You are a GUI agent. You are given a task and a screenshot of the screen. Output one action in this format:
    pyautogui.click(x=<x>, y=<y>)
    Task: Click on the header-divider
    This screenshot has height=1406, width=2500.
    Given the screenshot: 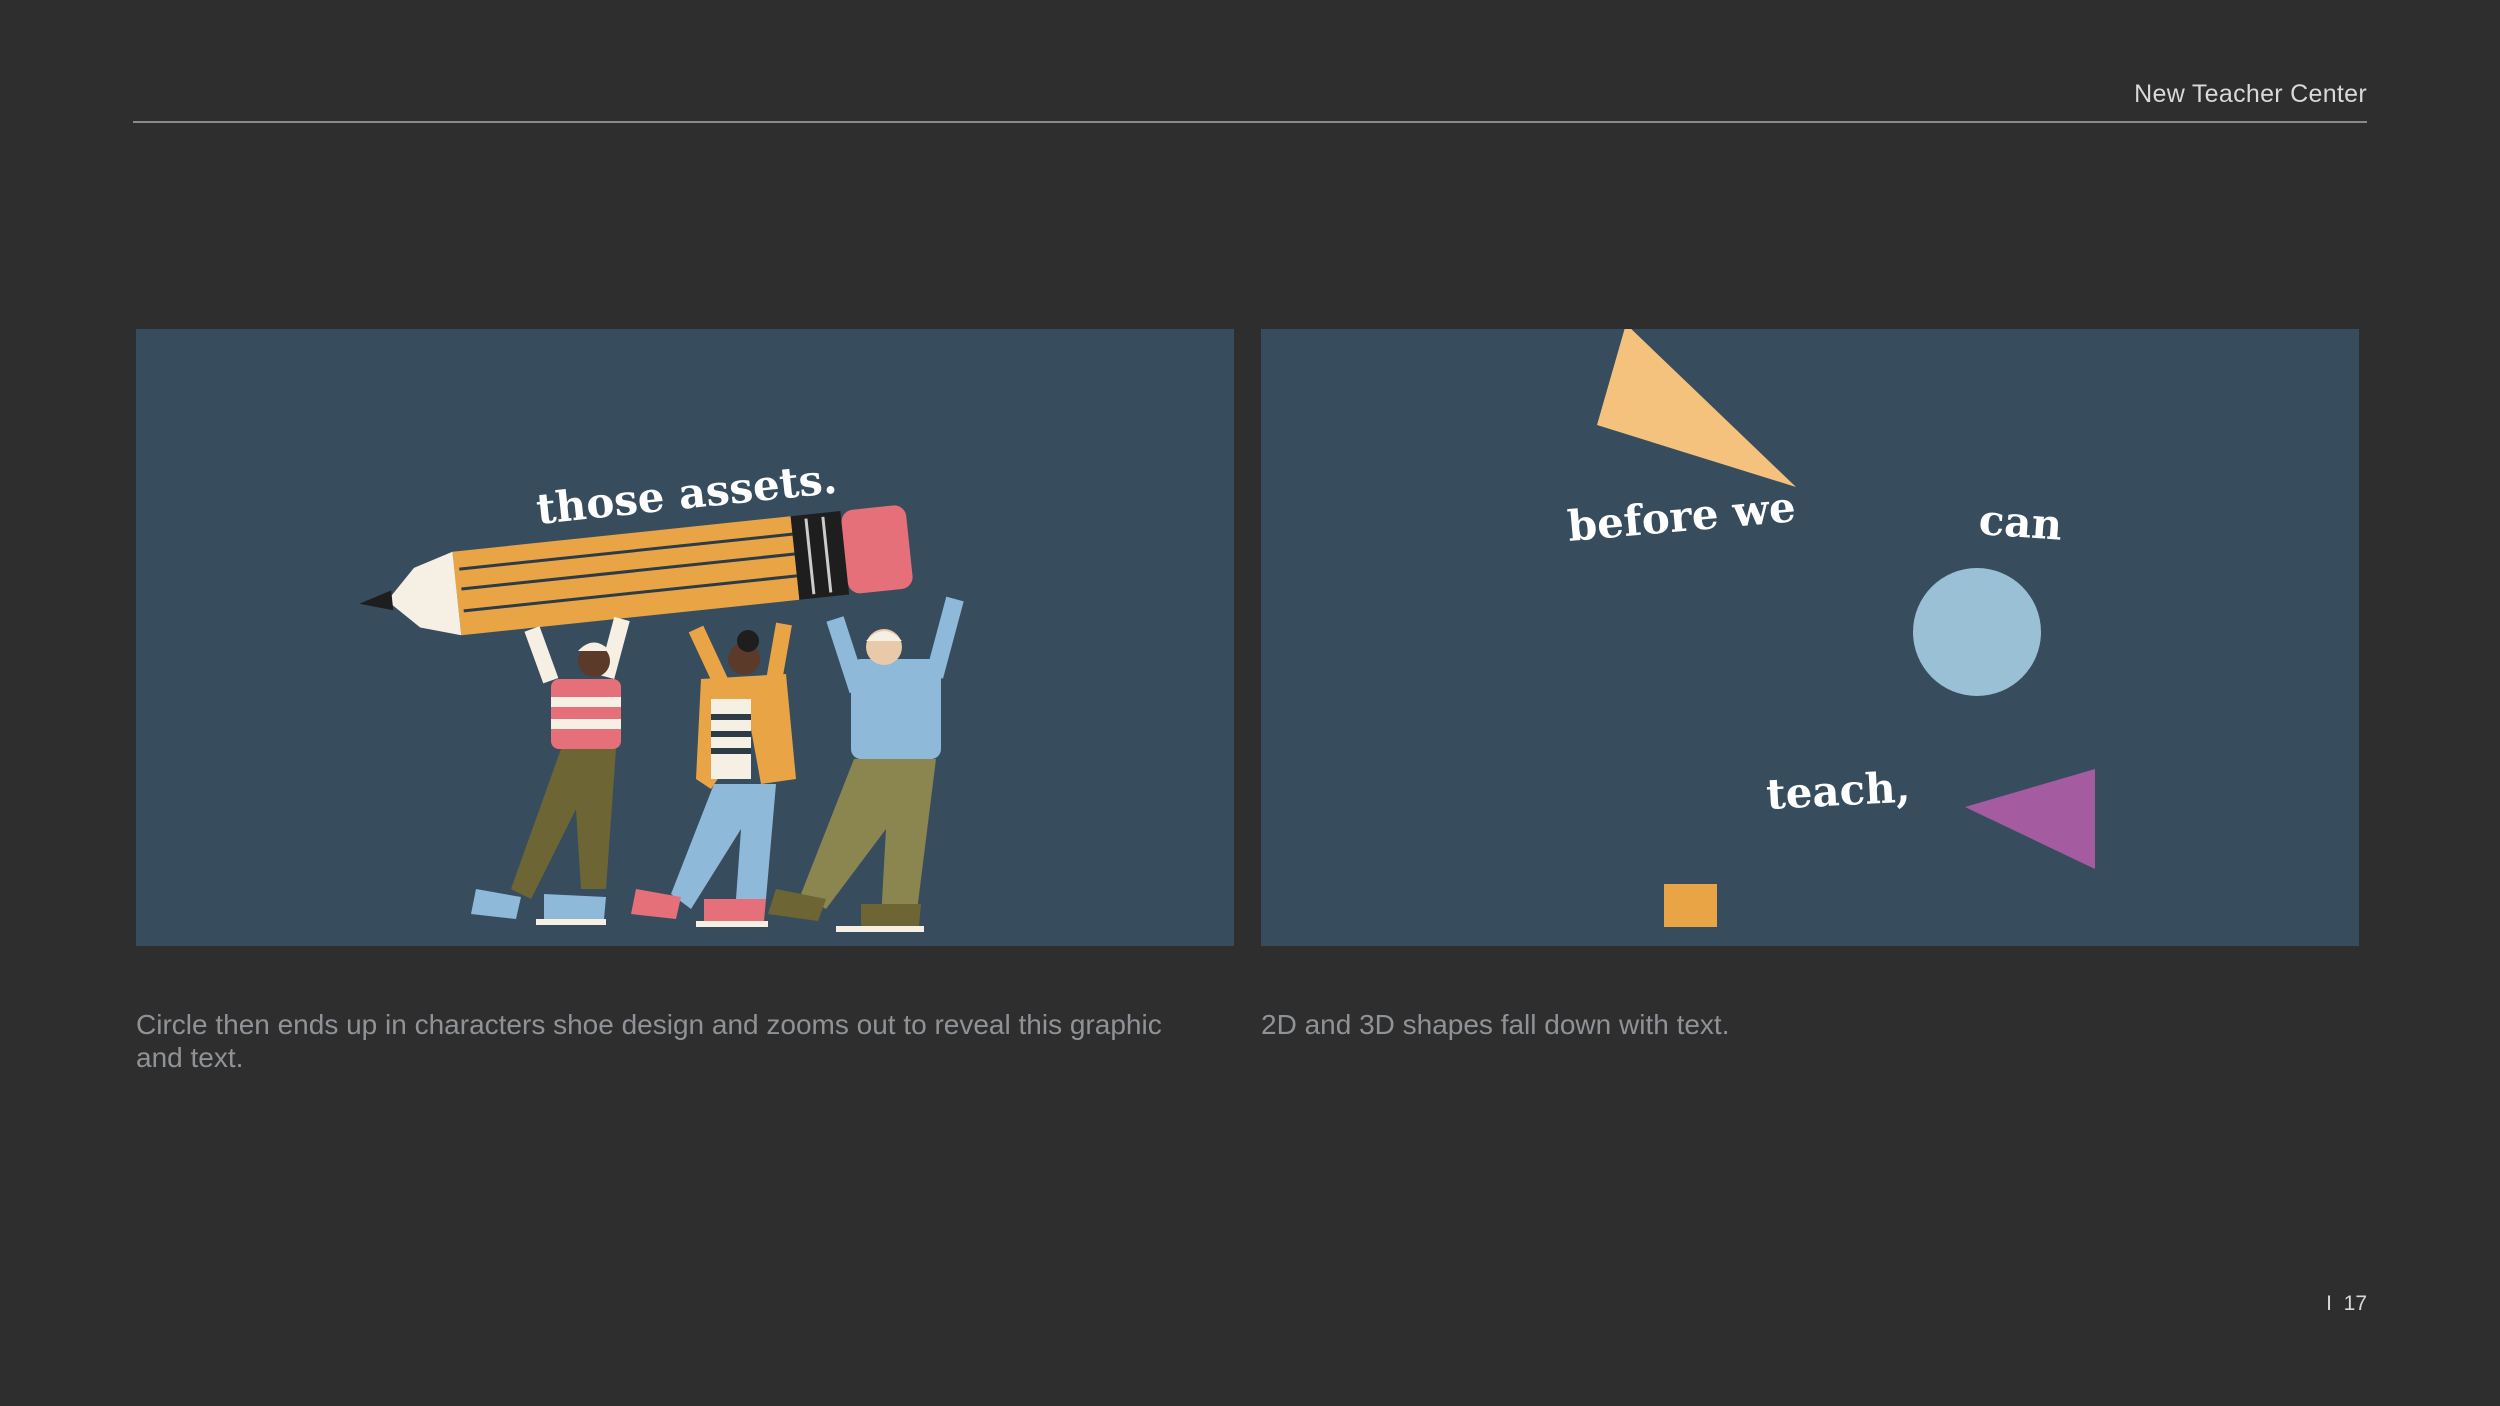 What is the action you would take?
    pyautogui.click(x=1250, y=122)
    